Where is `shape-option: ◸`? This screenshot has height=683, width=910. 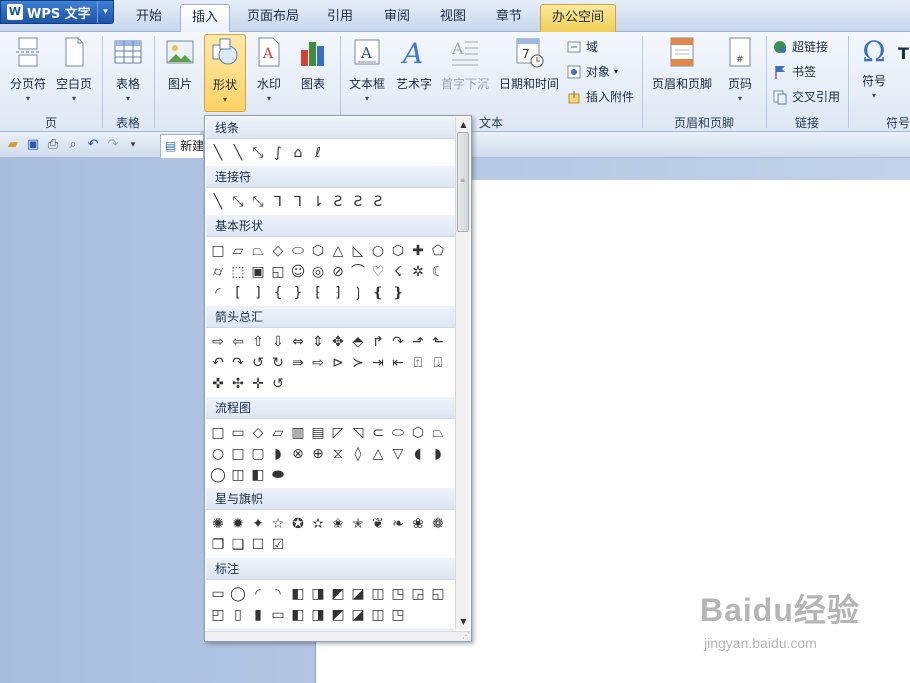 shape-option: ◸ is located at coordinates (338, 432).